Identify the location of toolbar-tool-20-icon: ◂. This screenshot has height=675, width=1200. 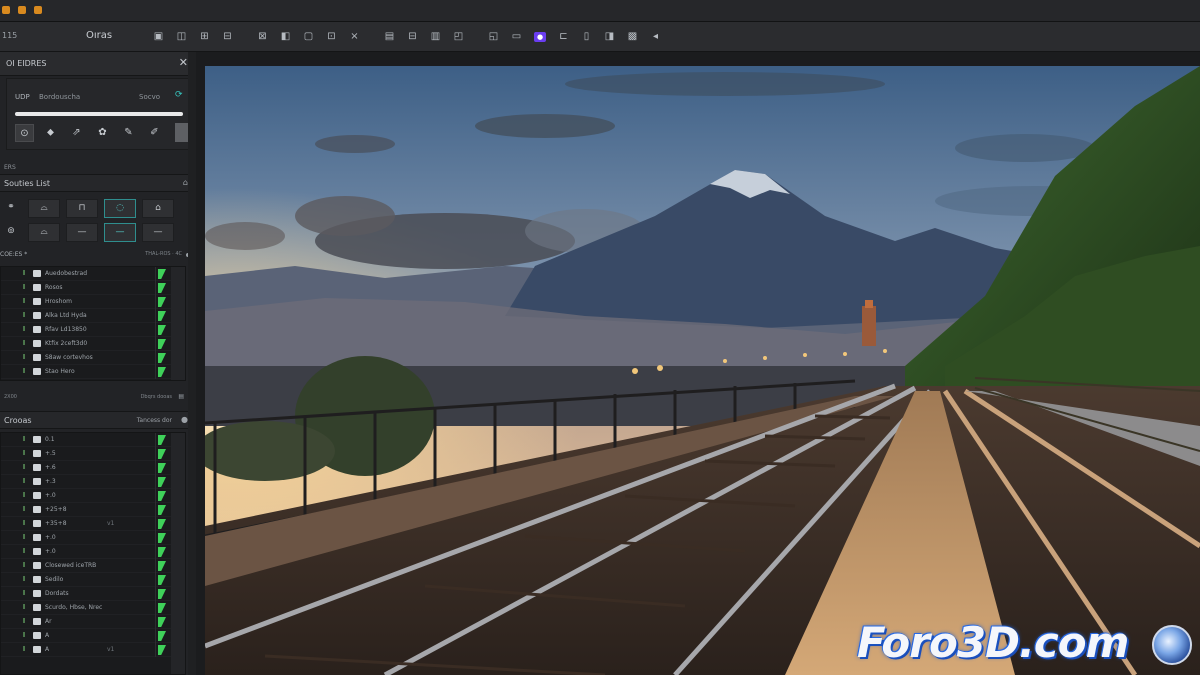
(655, 36).